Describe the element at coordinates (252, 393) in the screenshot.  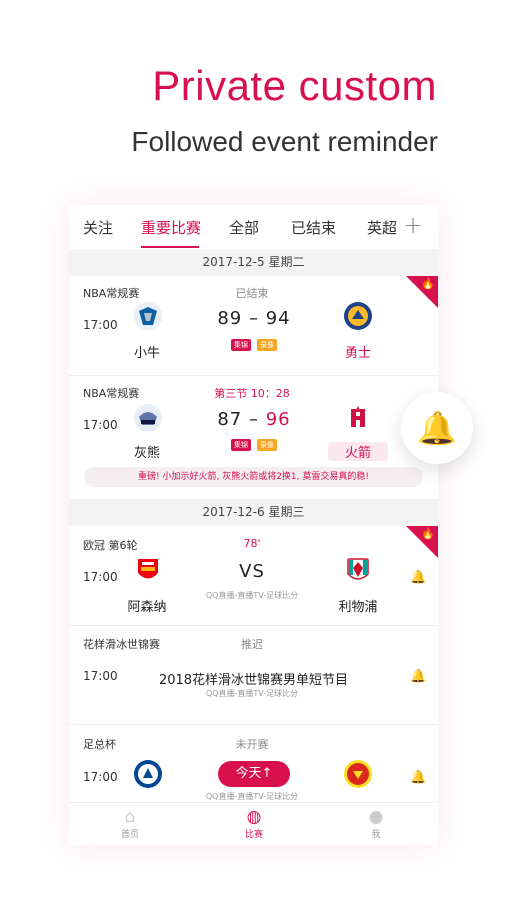
I see `match-status: 第三节 10：28` at that location.